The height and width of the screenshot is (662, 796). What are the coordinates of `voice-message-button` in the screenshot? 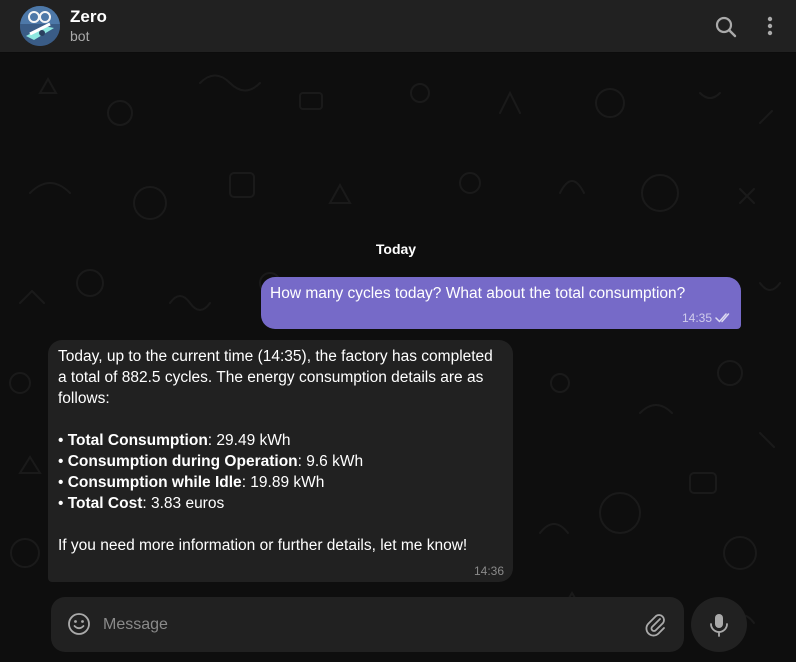 It's located at (719, 624).